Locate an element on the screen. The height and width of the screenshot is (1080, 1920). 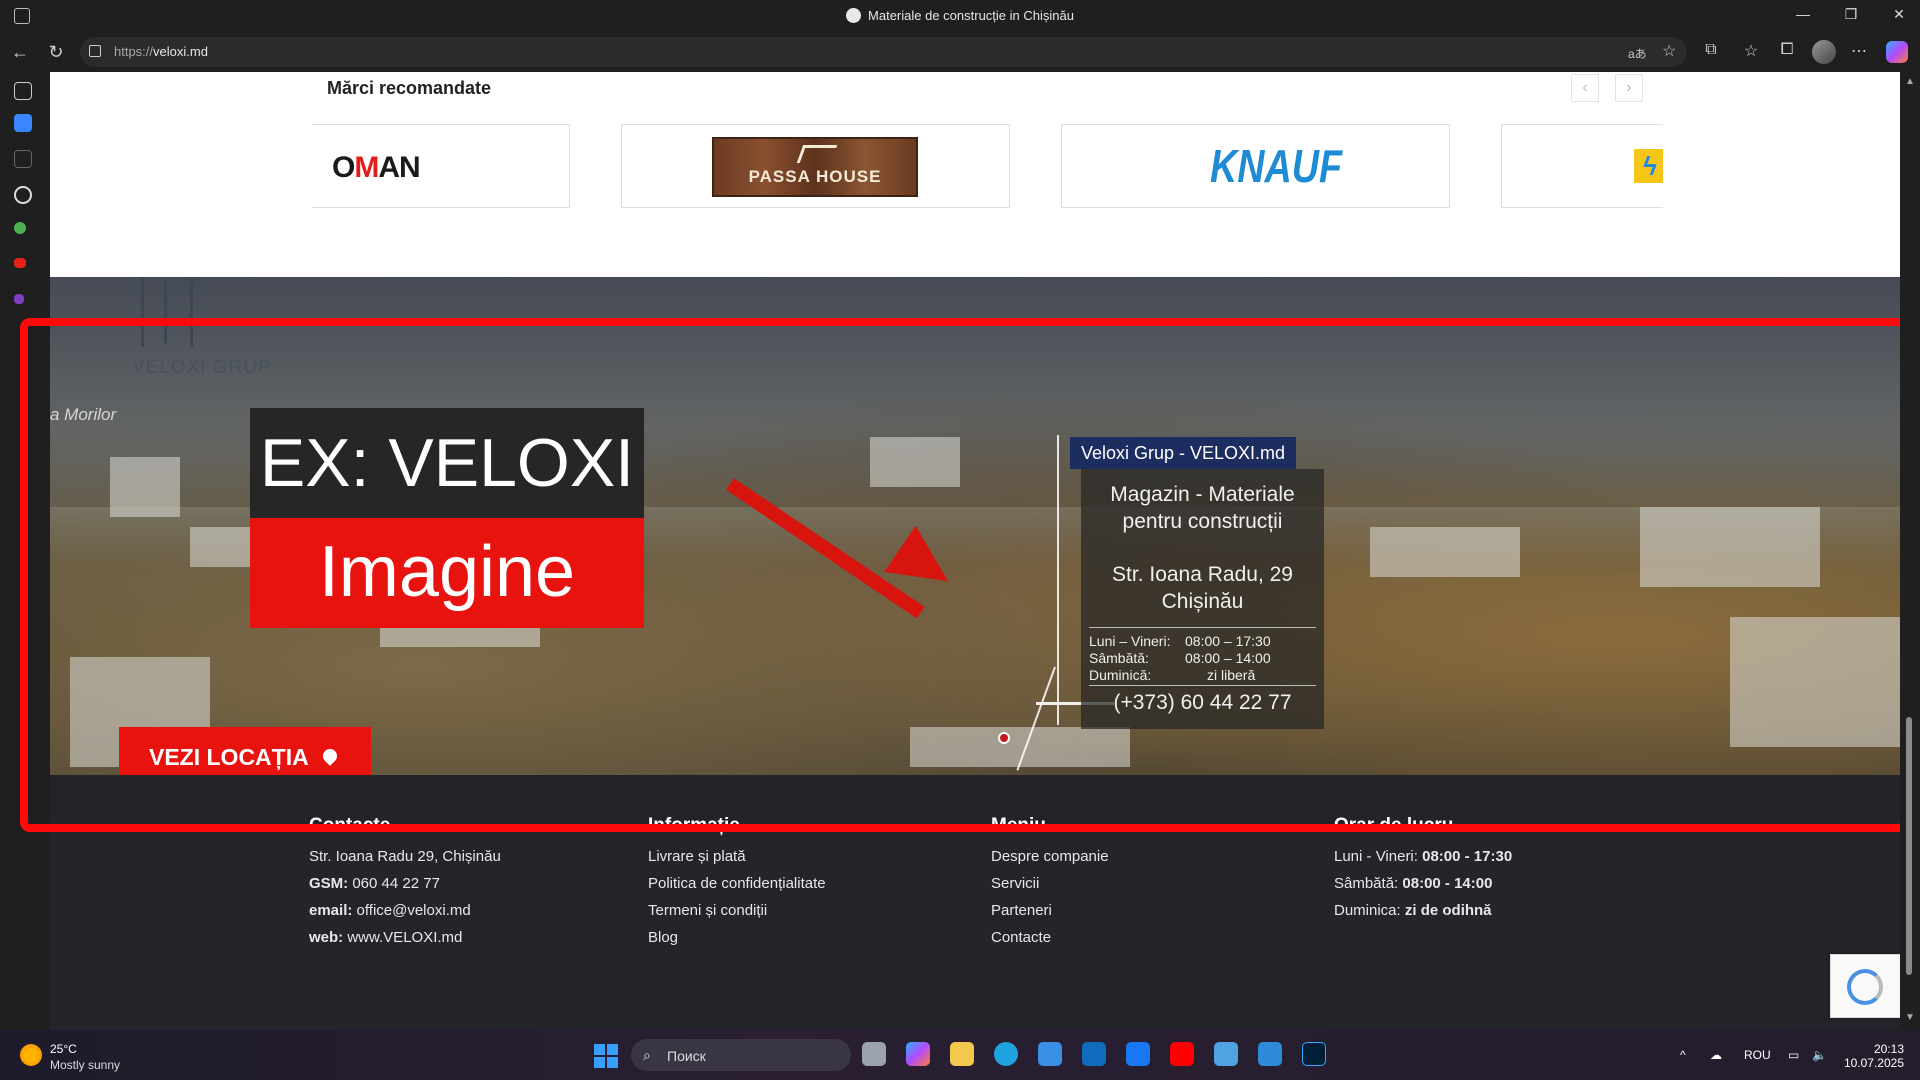
photoshop-icon is located at coordinates (1314, 1054).